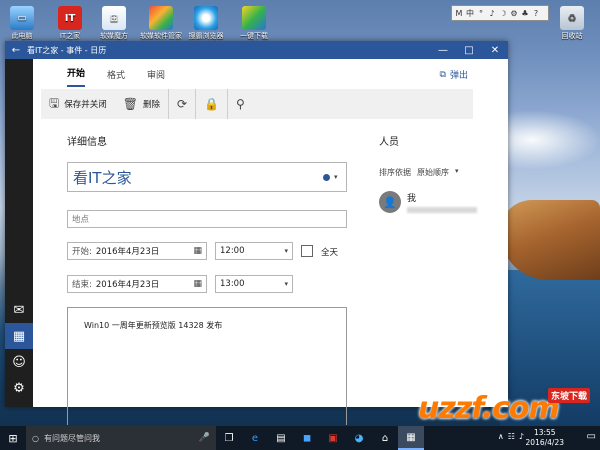  I want to click on event-notes-editor: Win10 一周年更新预览版 14328 发布, so click(207, 366).